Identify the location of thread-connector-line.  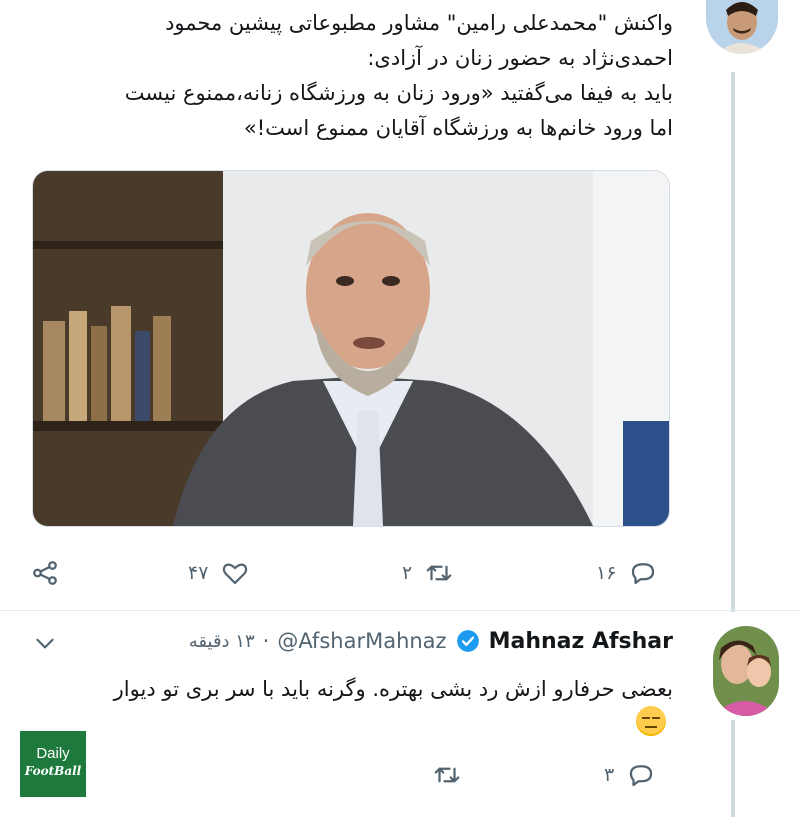
(733, 342).